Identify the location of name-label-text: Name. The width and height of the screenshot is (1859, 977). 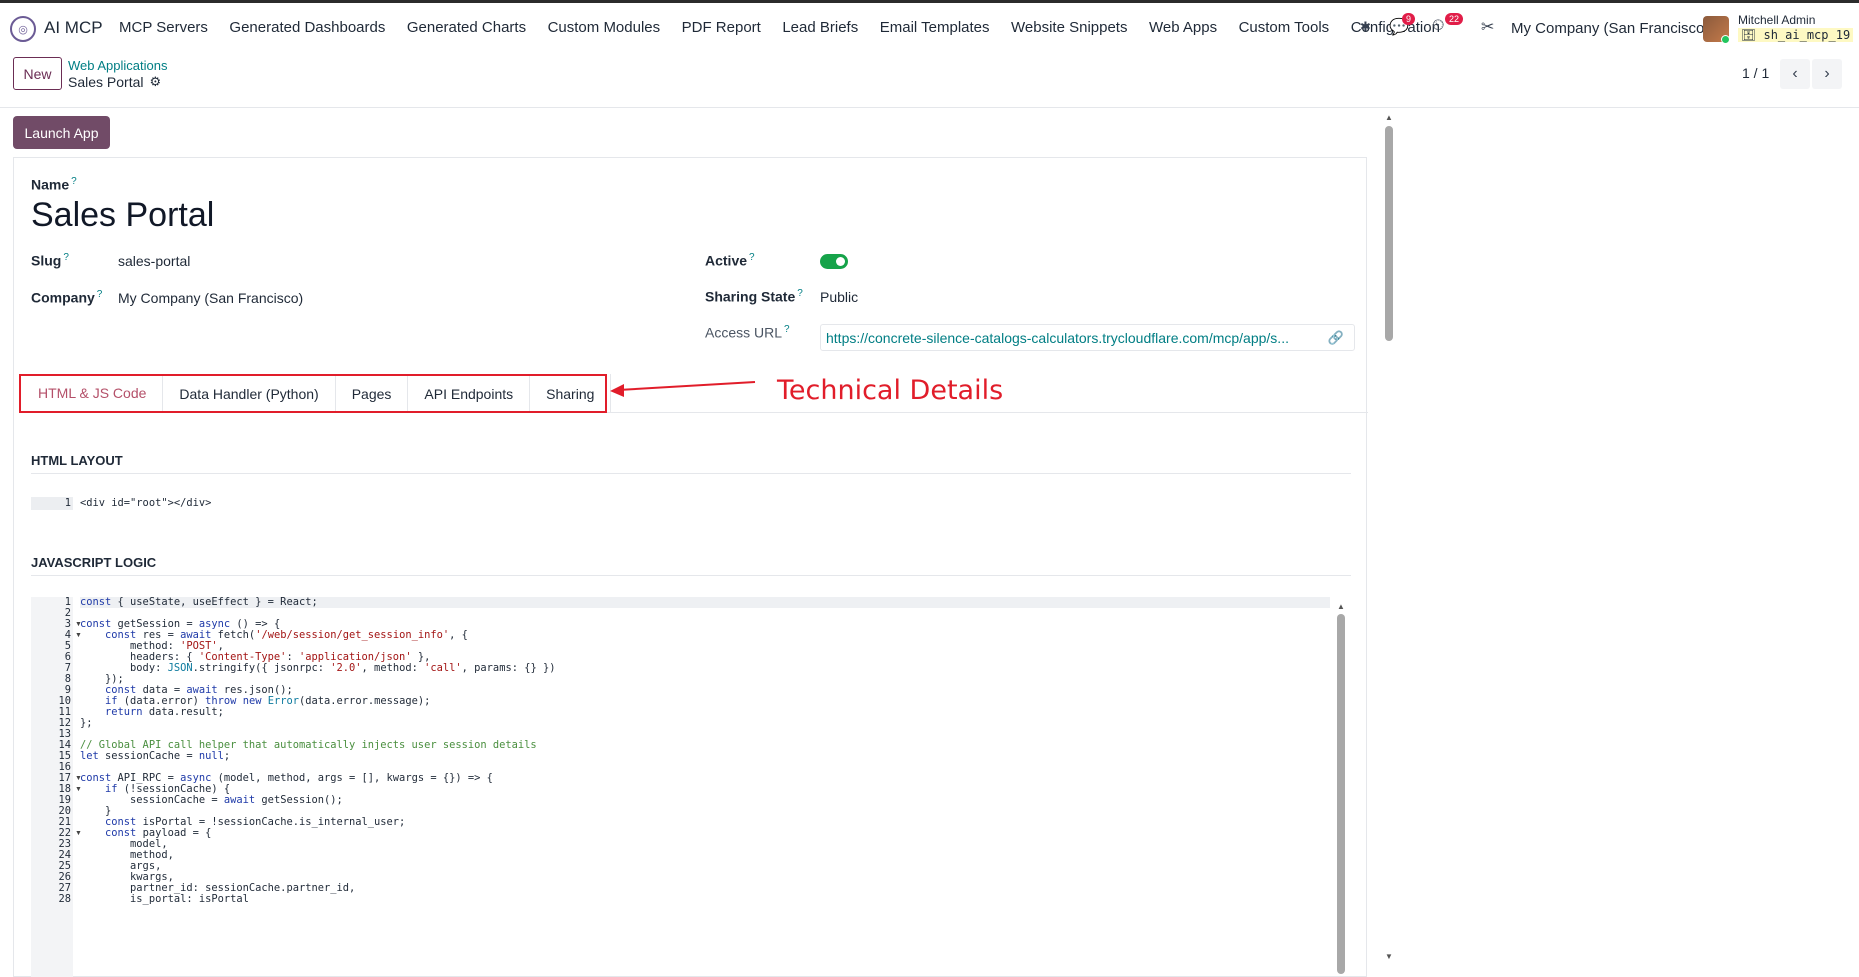
(50, 184).